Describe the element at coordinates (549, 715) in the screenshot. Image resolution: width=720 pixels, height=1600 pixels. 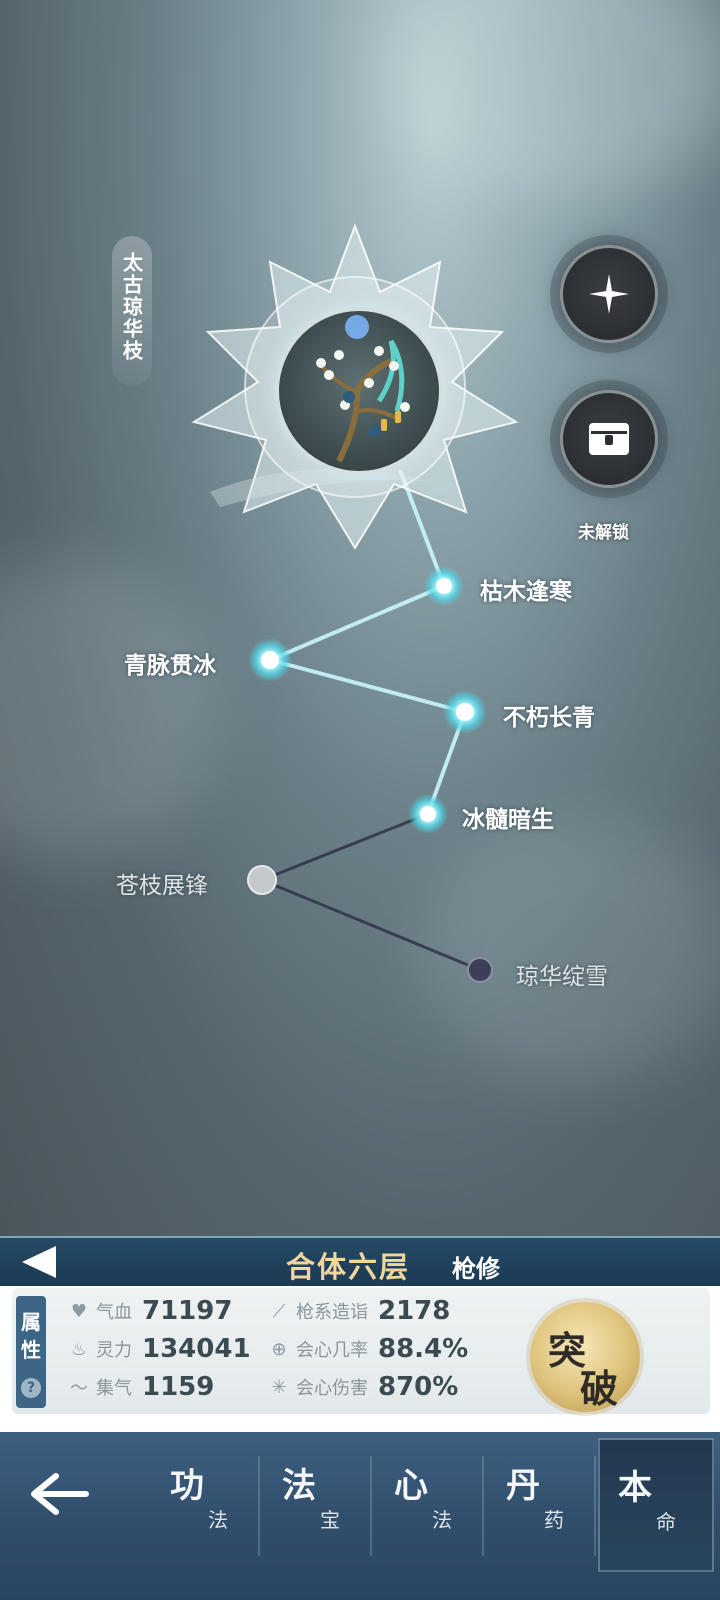
I see `skill-node-label: 不朽长青` at that location.